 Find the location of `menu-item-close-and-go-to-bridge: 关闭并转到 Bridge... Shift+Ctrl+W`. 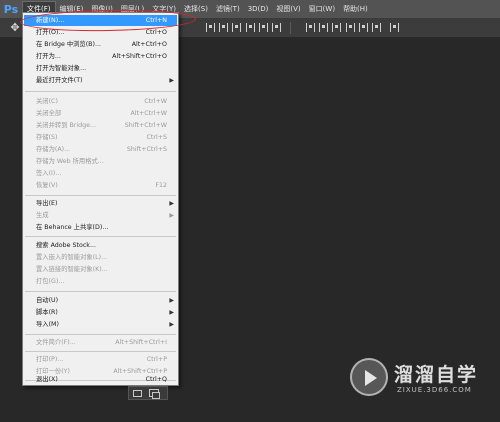

menu-item-close-and-go-to-bridge: 关闭并转到 Bridge... Shift+Ctrl+W is located at coordinates (101, 125).